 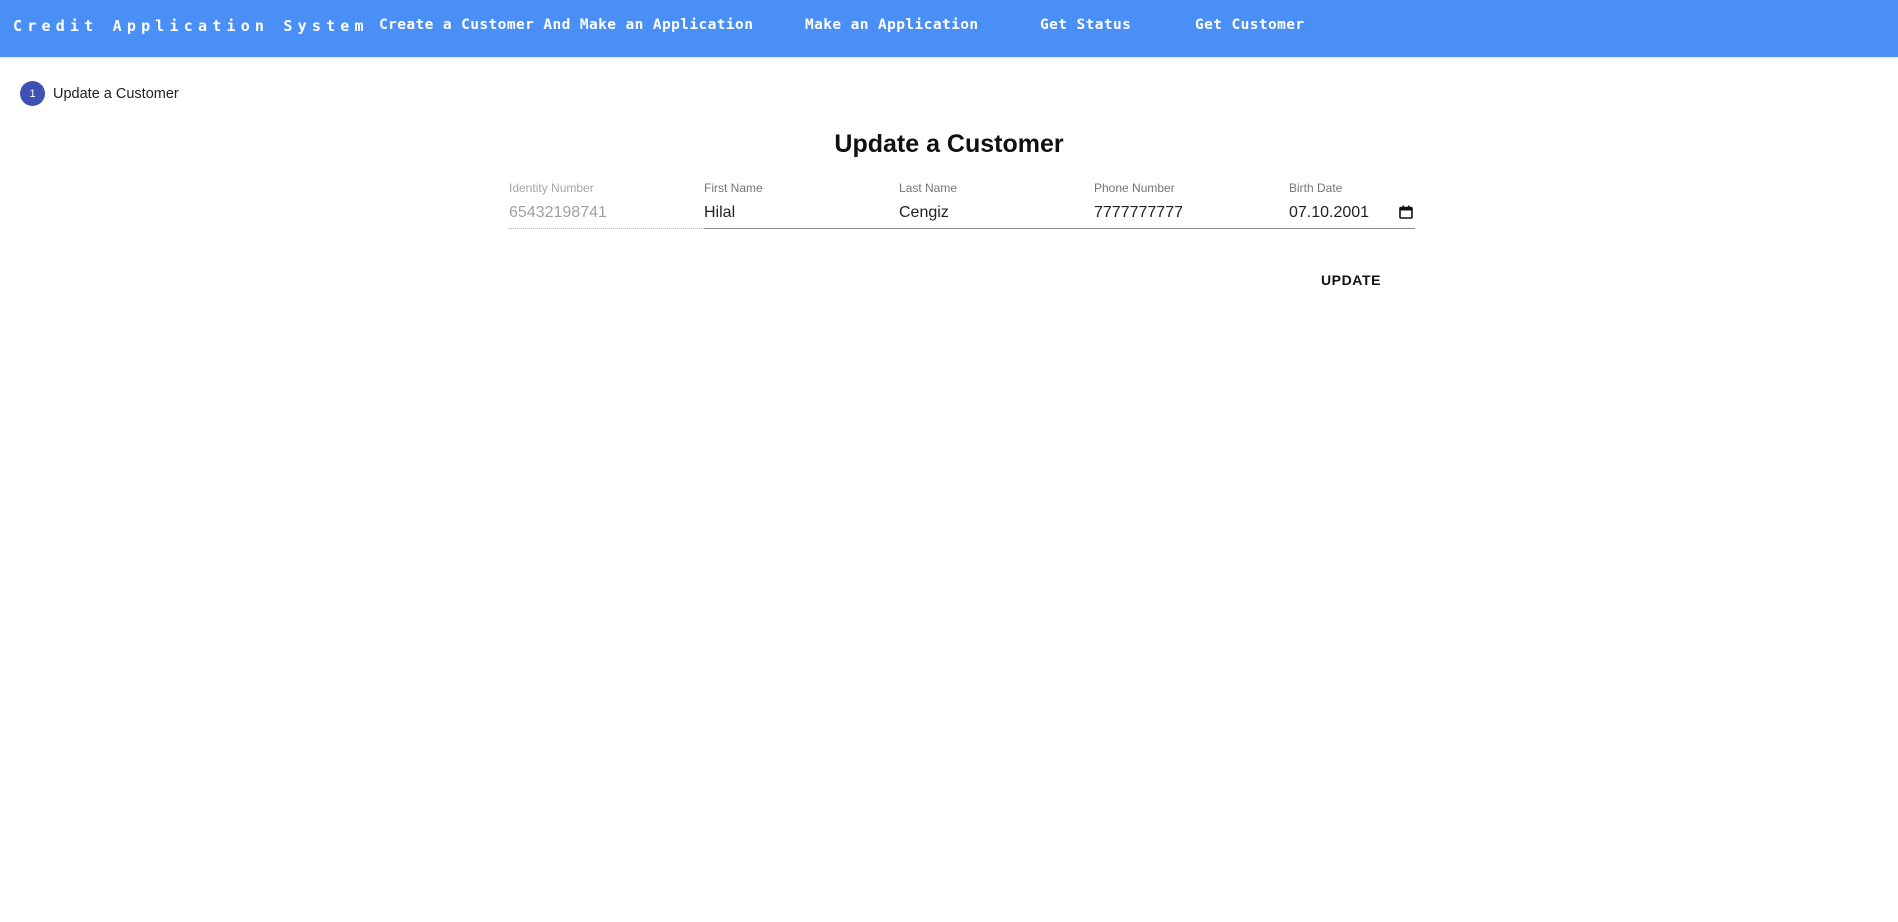 I want to click on phone-number-input, so click(x=1191, y=213).